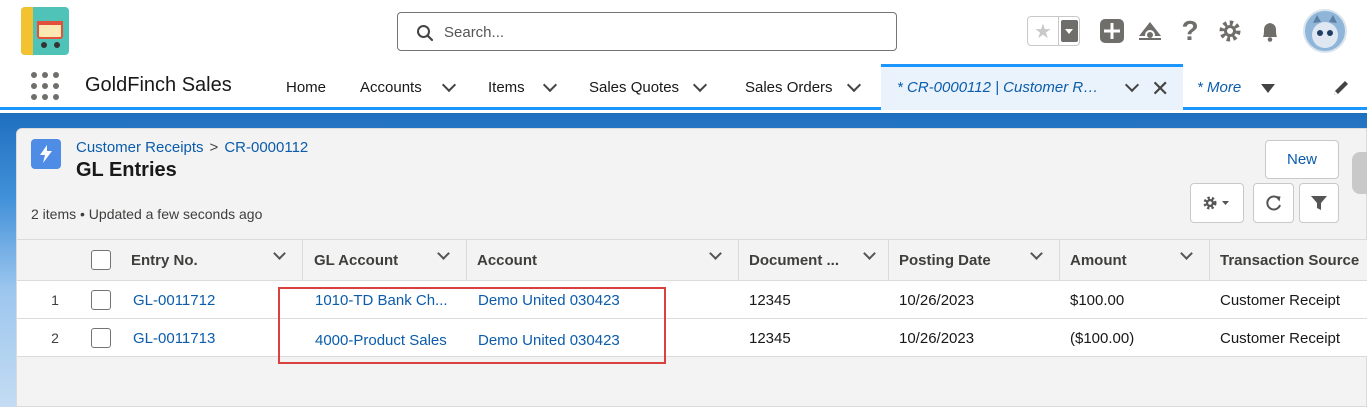 This screenshot has height=407, width=1367. Describe the element at coordinates (46, 154) in the screenshot. I see `lightning-object-icon` at that location.